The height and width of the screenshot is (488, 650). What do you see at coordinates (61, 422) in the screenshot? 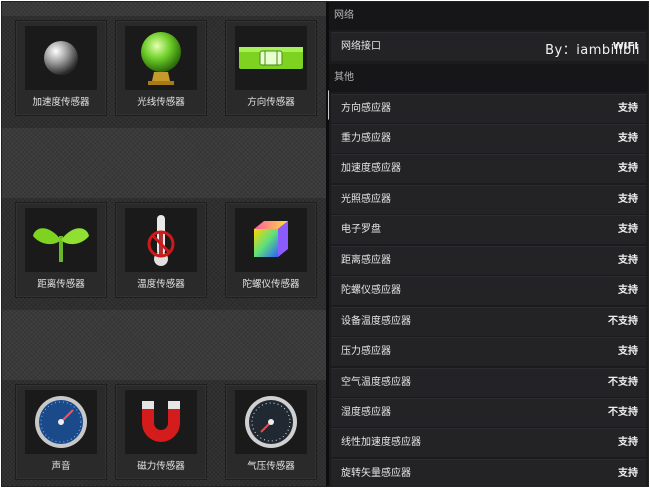
I see `sound-gauge-icon` at bounding box center [61, 422].